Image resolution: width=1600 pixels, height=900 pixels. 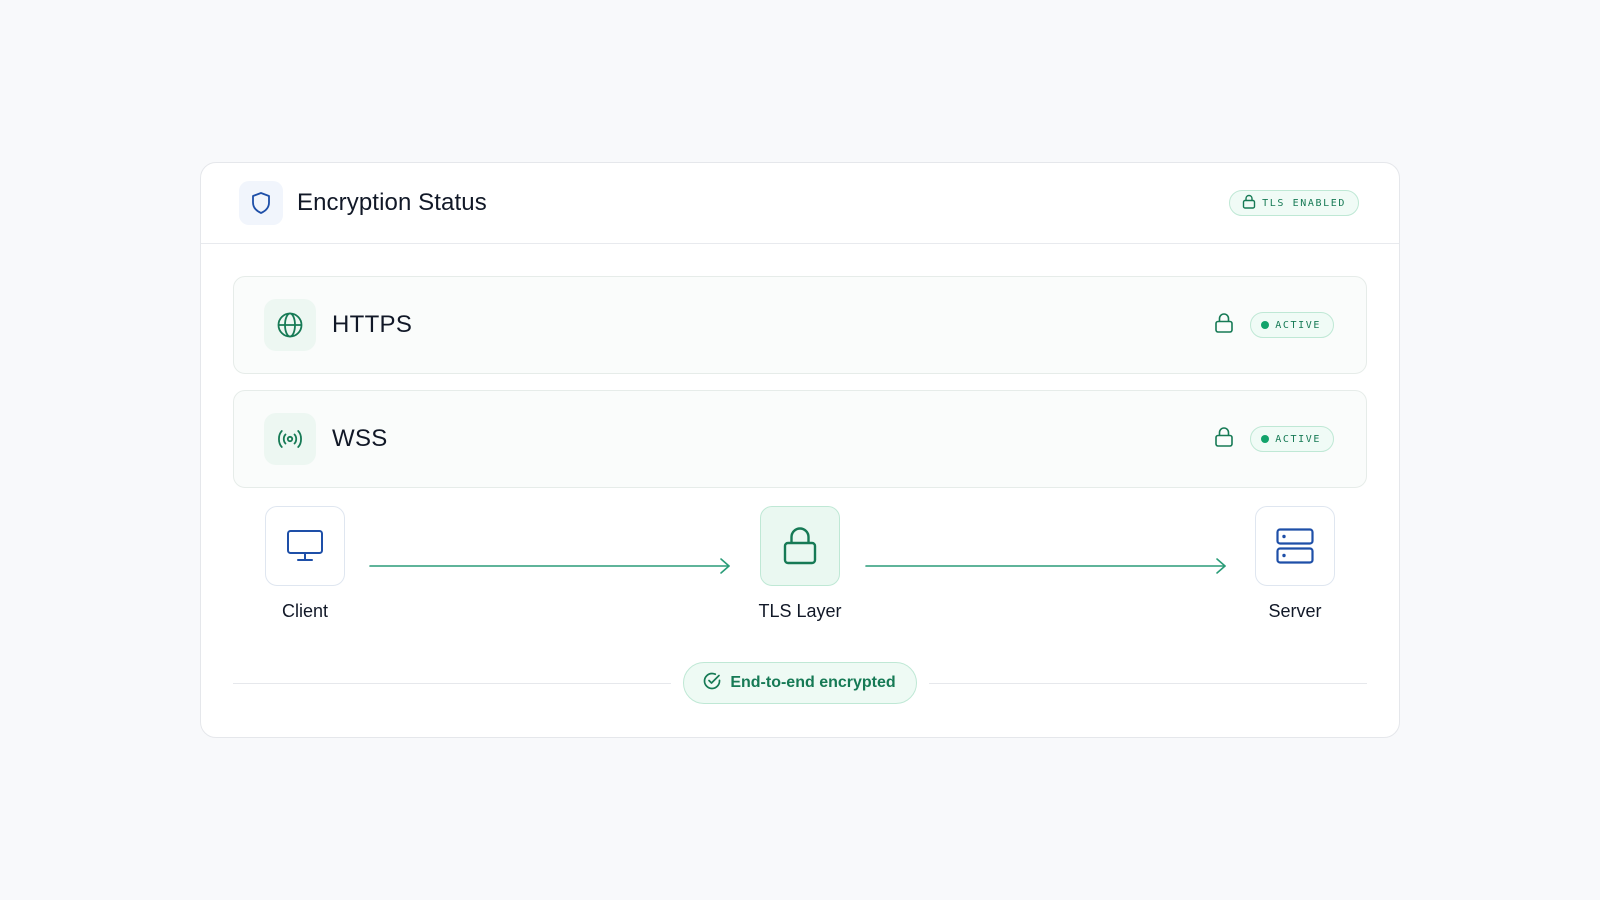 I want to click on check-circle-icon, so click(x=712, y=683).